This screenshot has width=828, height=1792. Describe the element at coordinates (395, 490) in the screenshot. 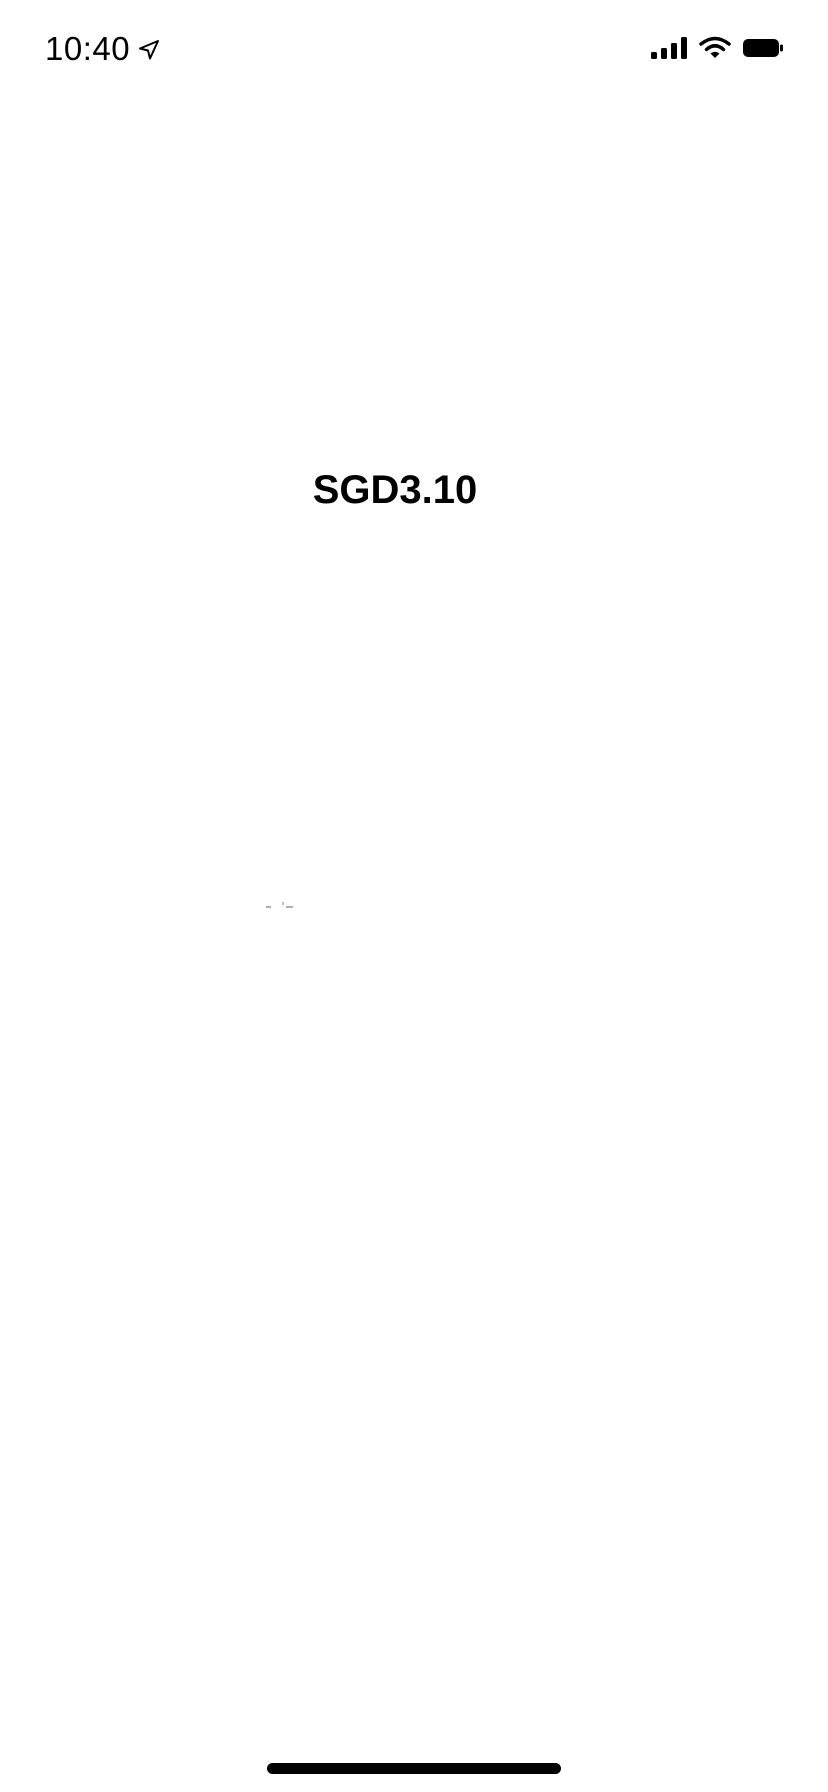

I see `price-label: SGD3.10` at that location.